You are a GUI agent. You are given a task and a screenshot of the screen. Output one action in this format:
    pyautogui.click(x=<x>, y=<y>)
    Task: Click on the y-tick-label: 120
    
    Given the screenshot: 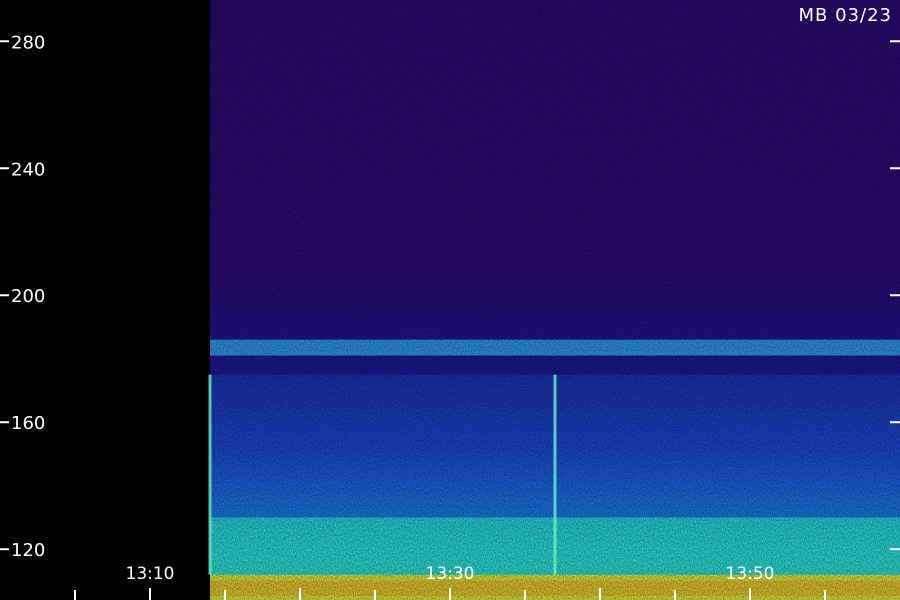 What is the action you would take?
    pyautogui.click(x=28, y=550)
    